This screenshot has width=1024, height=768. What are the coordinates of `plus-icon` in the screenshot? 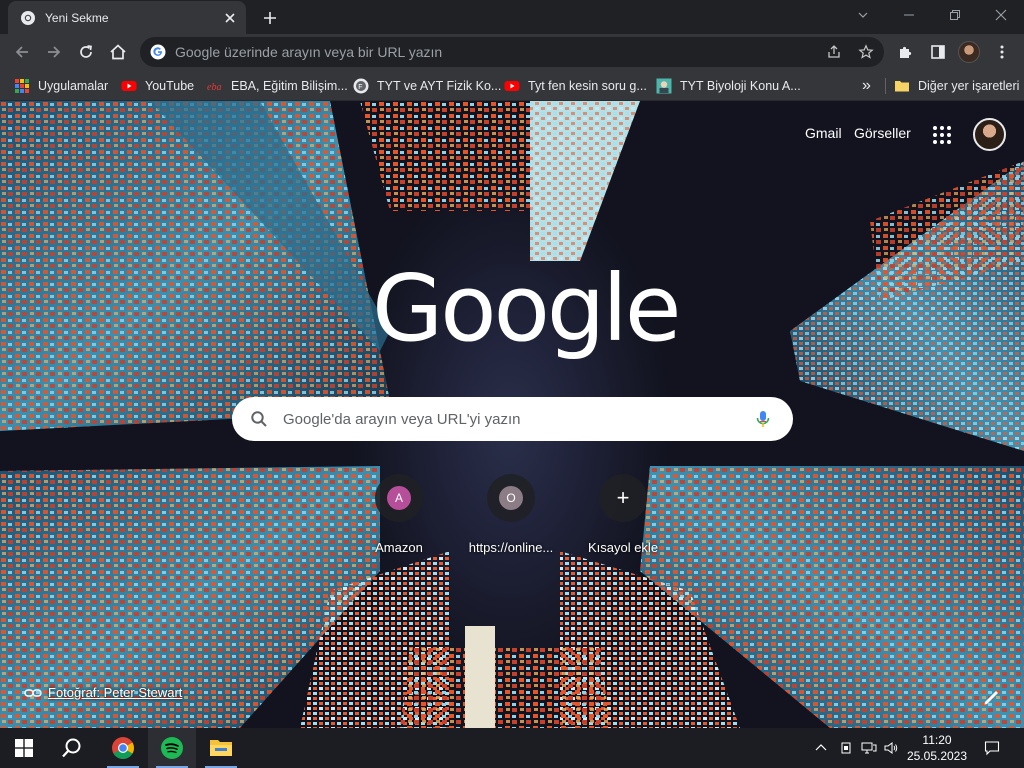 It's located at (270, 18).